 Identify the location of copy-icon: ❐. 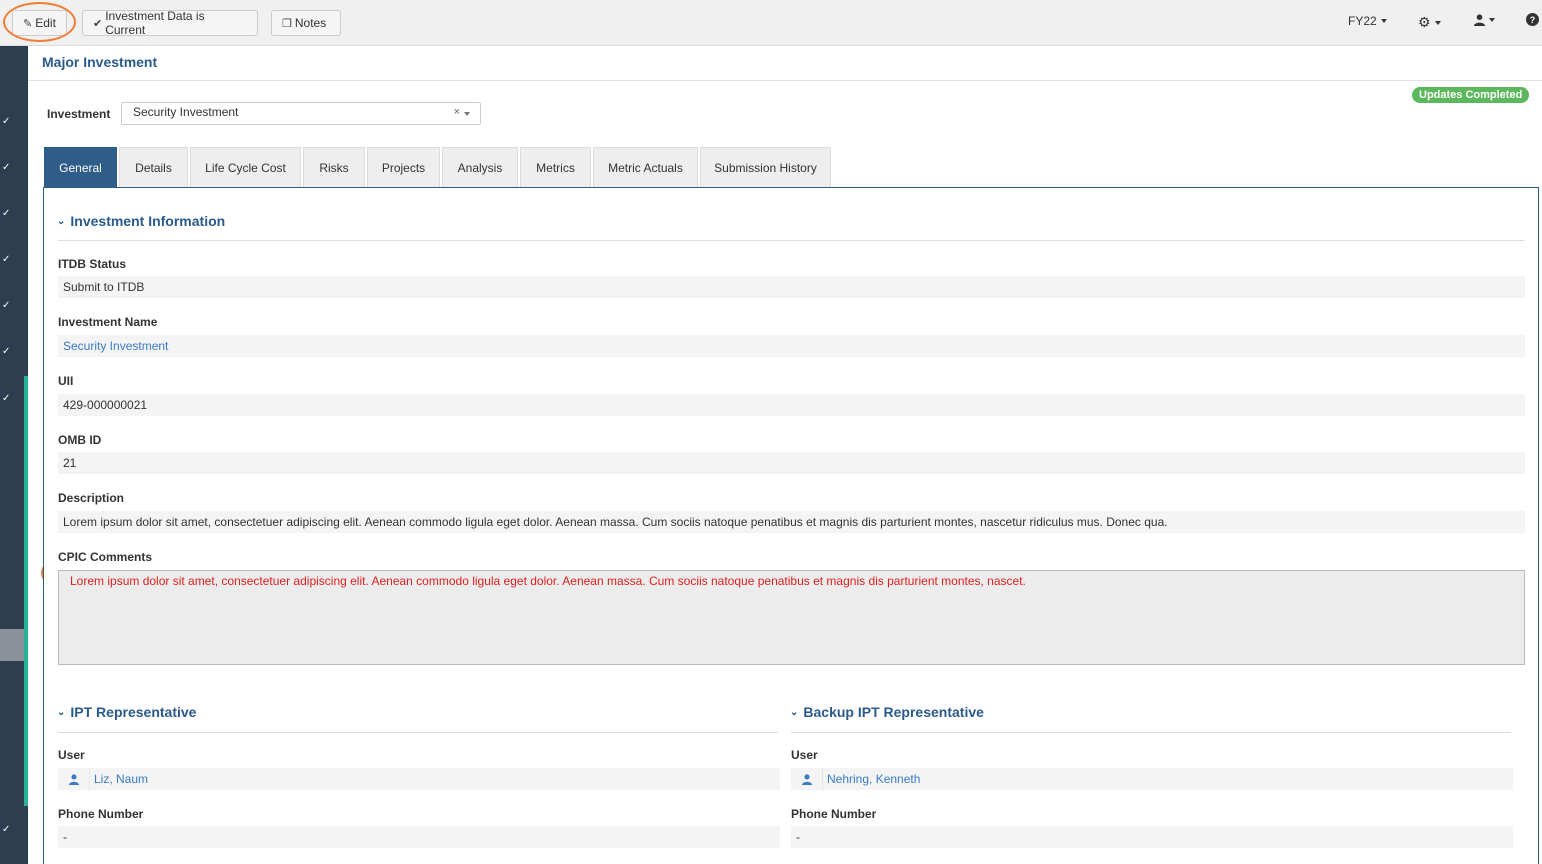
(287, 23).